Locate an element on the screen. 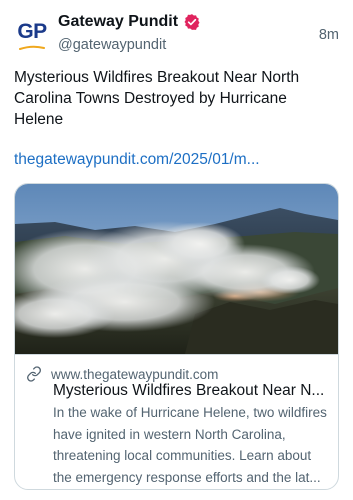 This screenshot has height=500, width=353. avatar-logo-text: GP is located at coordinates (32, 31).